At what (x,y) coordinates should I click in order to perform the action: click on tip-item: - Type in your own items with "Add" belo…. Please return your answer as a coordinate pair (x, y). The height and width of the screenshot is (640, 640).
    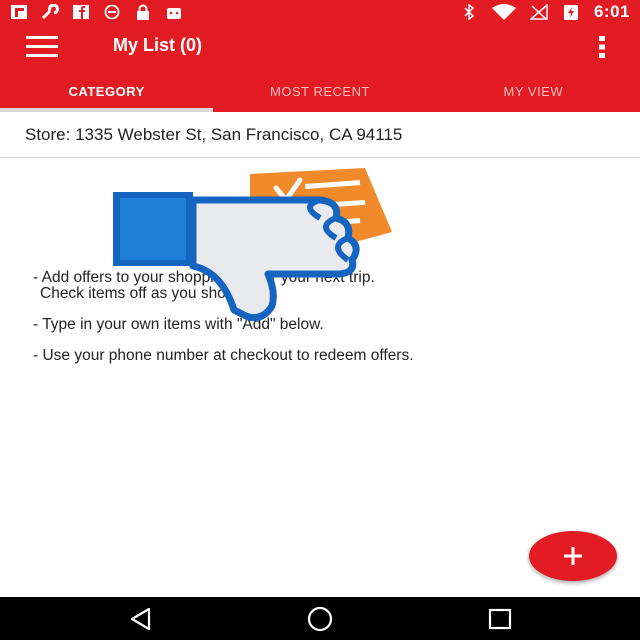
    Looking at the image, I should click on (328, 325).